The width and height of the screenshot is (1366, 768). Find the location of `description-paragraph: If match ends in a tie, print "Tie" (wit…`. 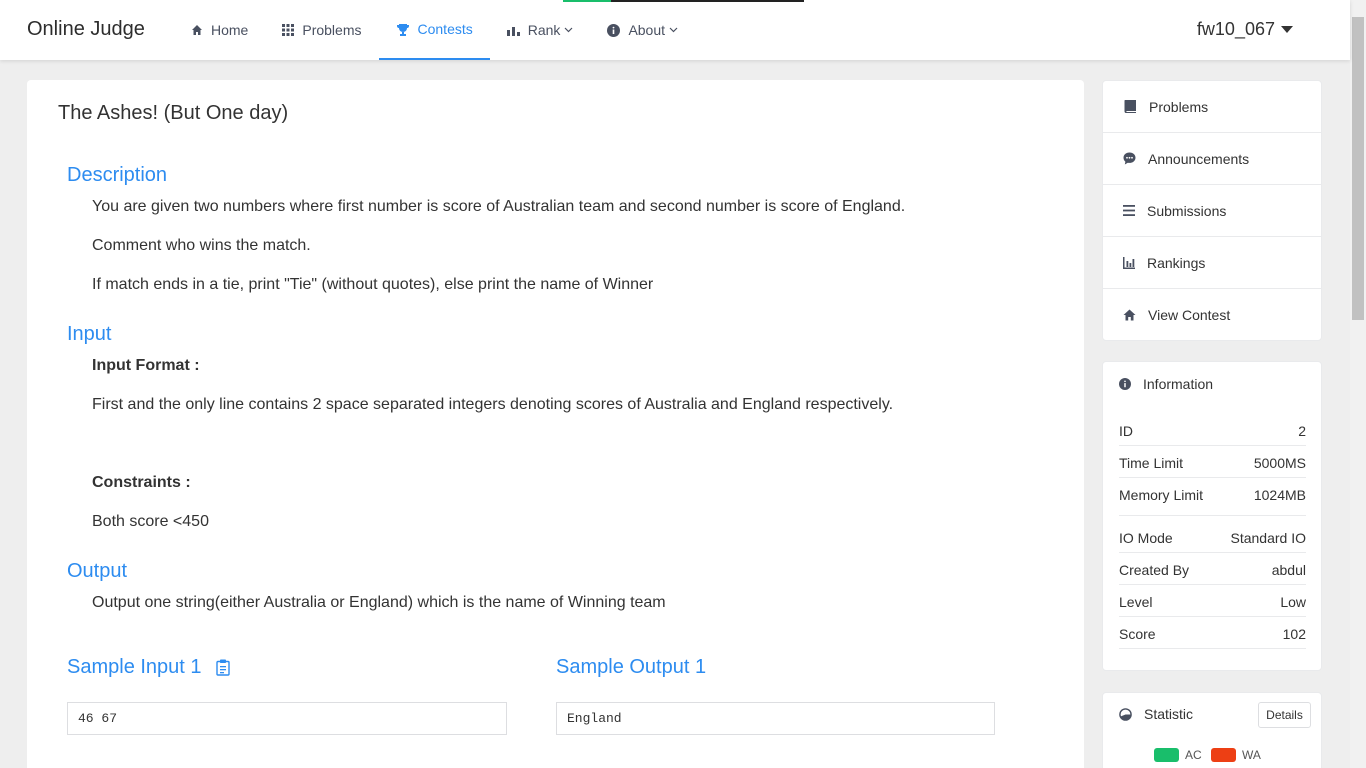

description-paragraph: If match ends in a tie, print "Tie" (wit… is located at coordinates (373, 284).